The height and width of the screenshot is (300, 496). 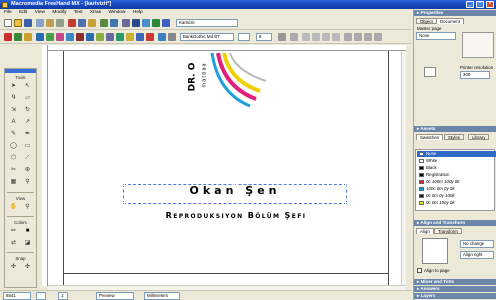 What do you see at coordinates (326, 37) in the screenshot?
I see `align-right-icon` at bounding box center [326, 37].